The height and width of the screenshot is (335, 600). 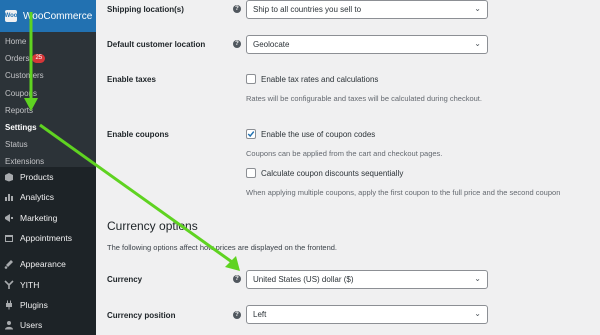 What do you see at coordinates (251, 79) in the screenshot?
I see `enable-taxes-checkbox` at bounding box center [251, 79].